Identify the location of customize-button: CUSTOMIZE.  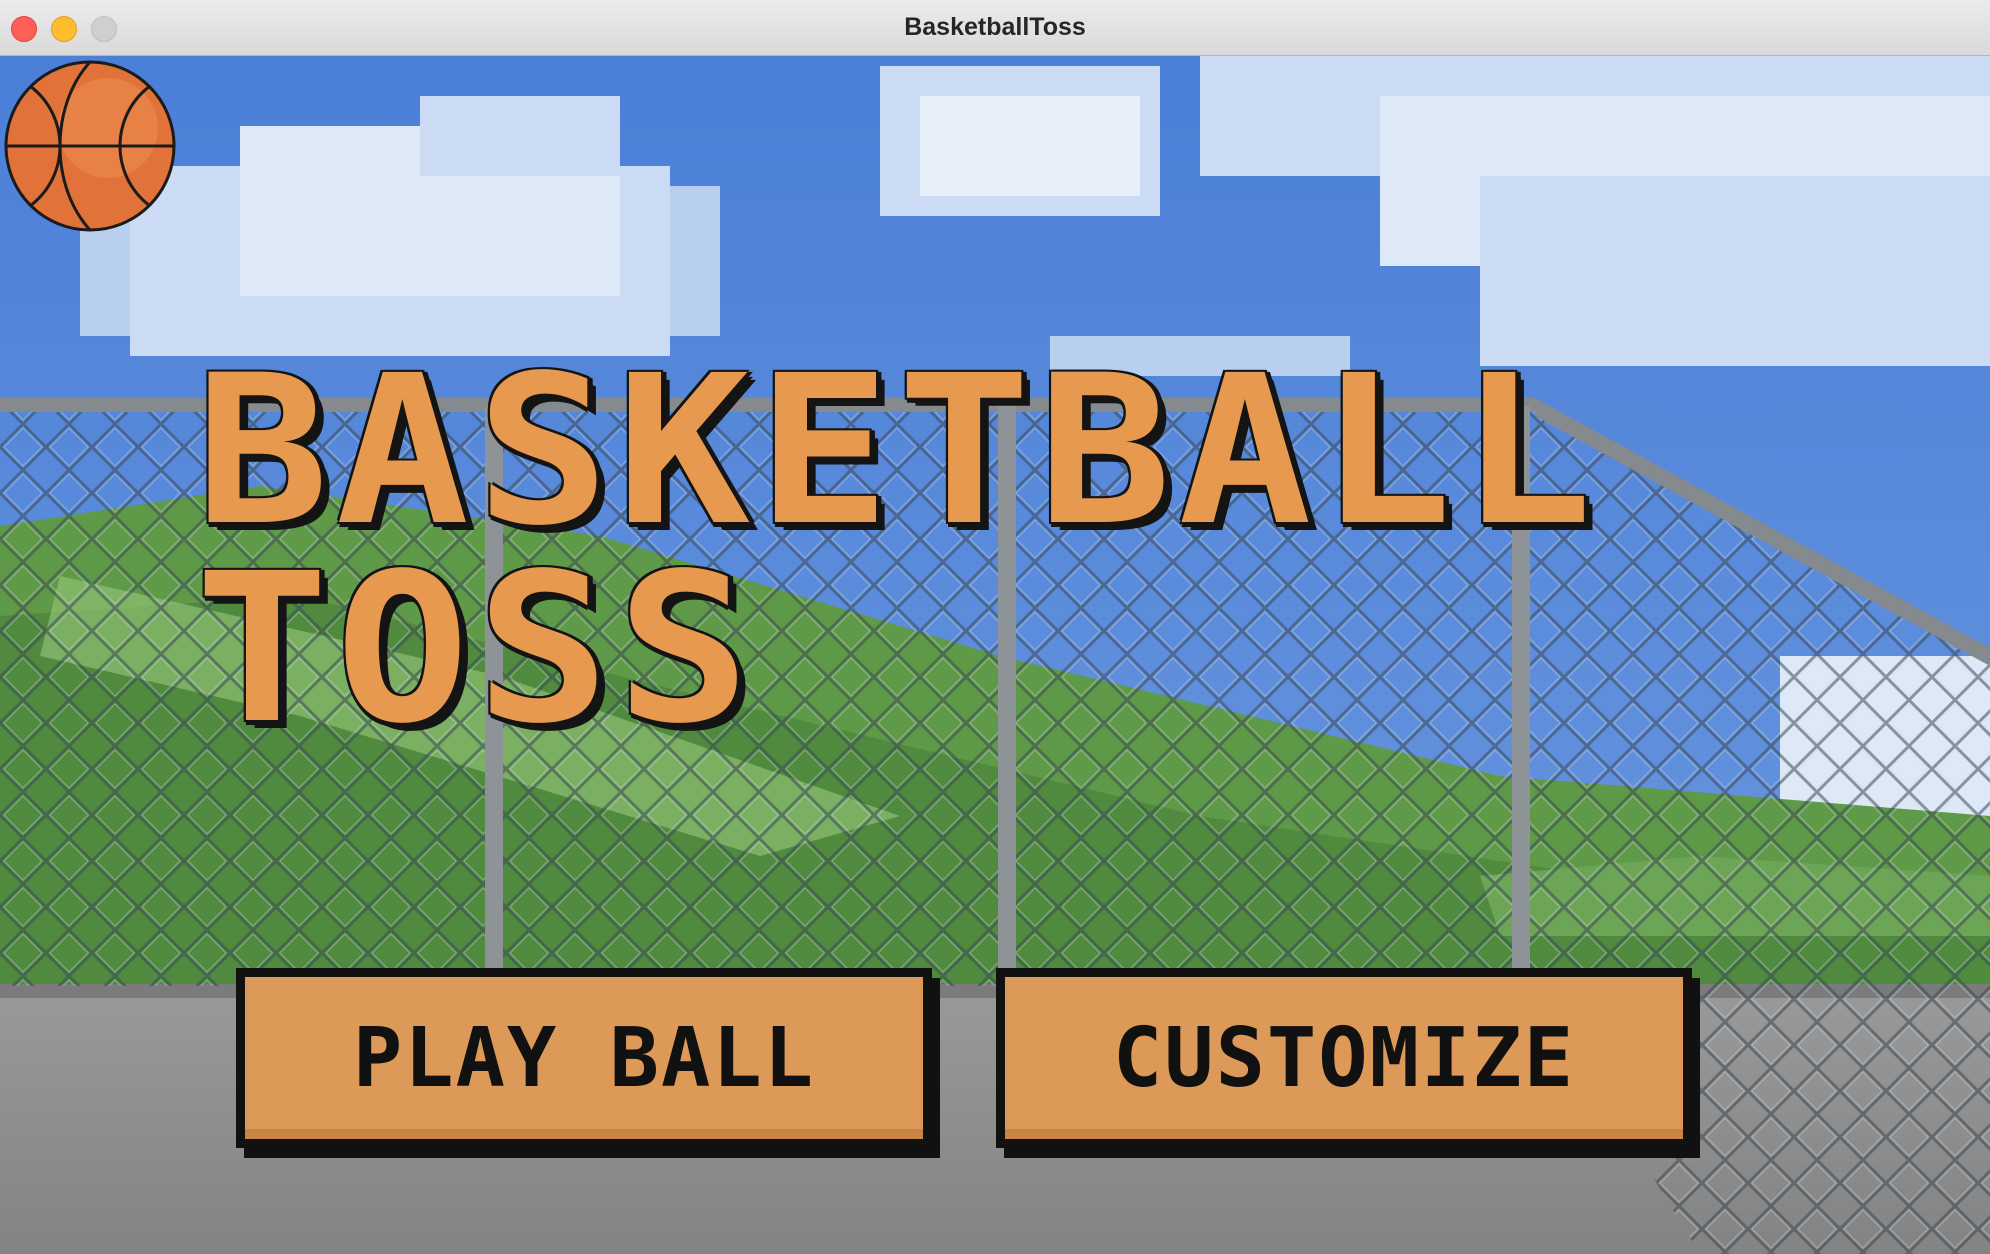
(1344, 1058).